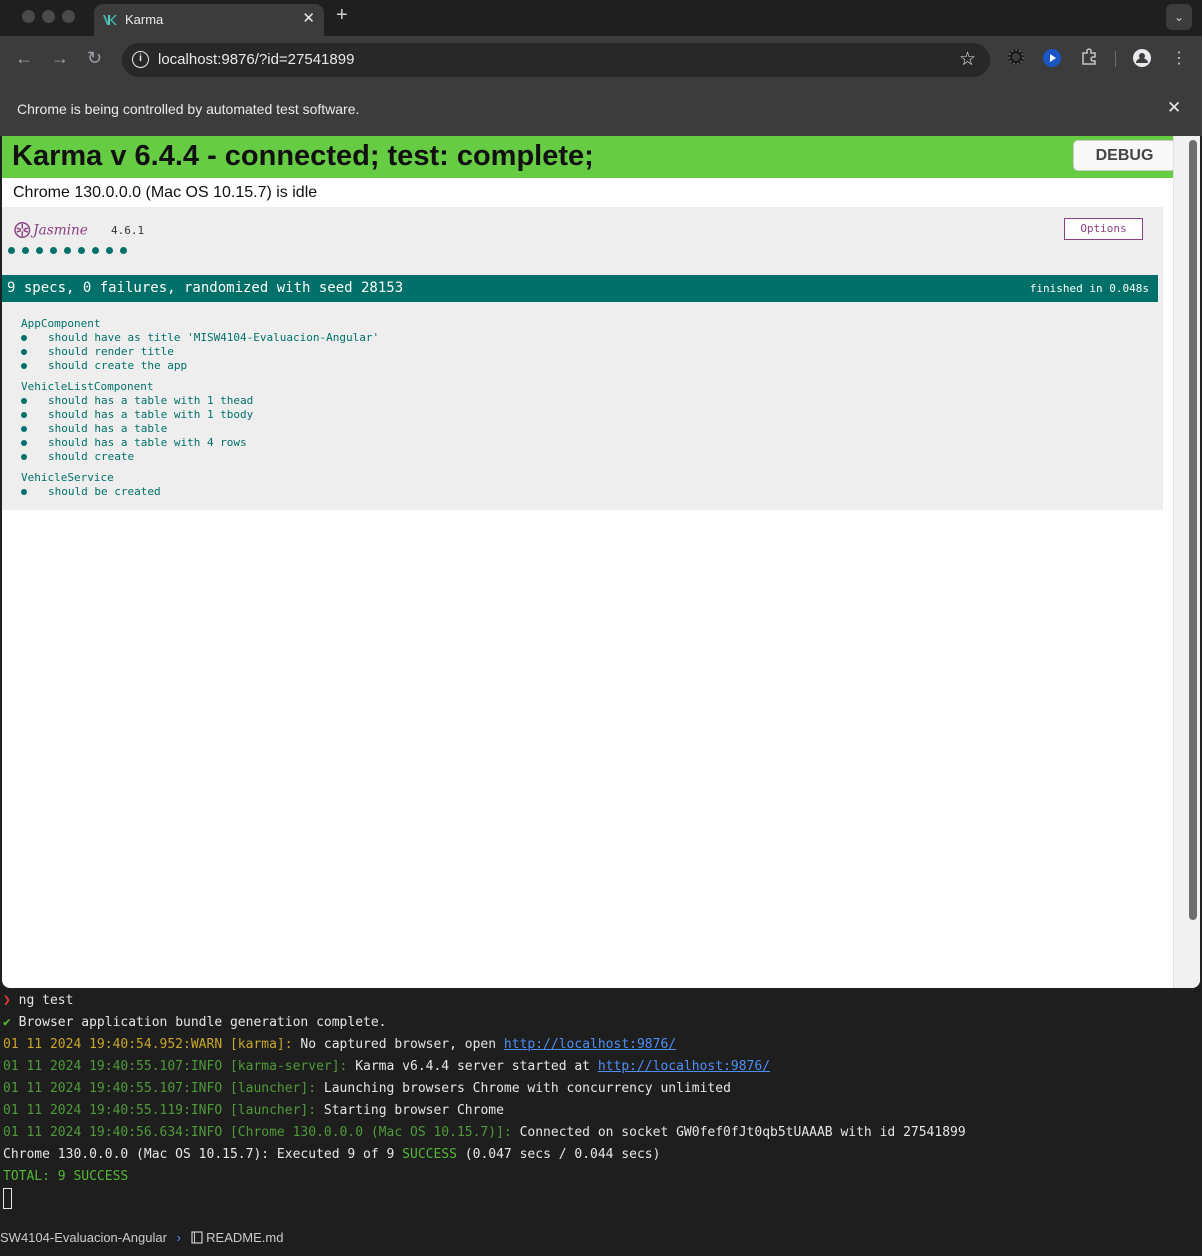 This screenshot has width=1202, height=1256. What do you see at coordinates (200, 352) in the screenshot?
I see `spec-item: should render title` at bounding box center [200, 352].